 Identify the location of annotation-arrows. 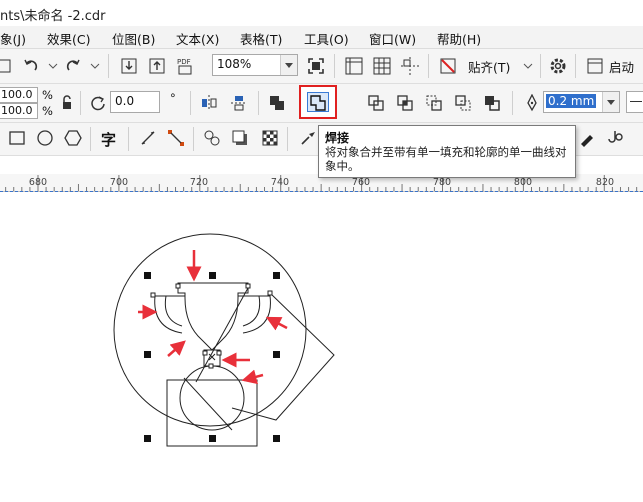
(213, 317).